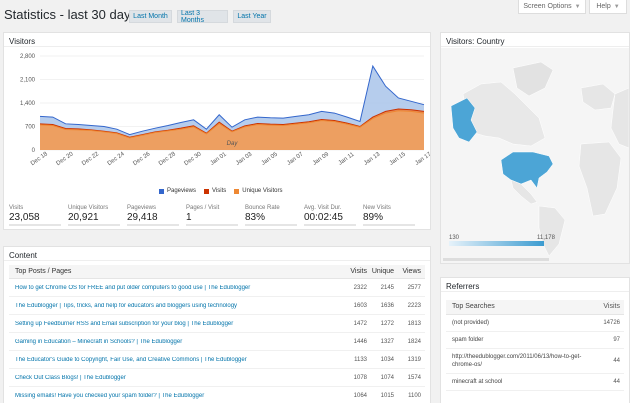 Image resolution: width=630 pixels, height=403 pixels. I want to click on scale-min-label: 130, so click(454, 238).